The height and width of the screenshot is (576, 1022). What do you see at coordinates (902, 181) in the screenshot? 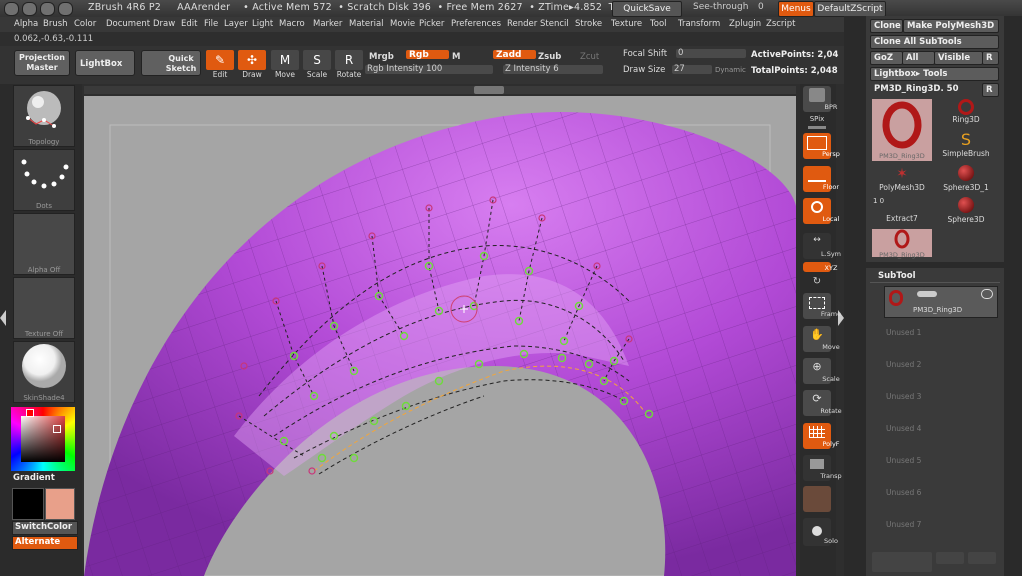
I see `tool-polymesh3d: ✶ PolyMesh3D` at bounding box center [902, 181].